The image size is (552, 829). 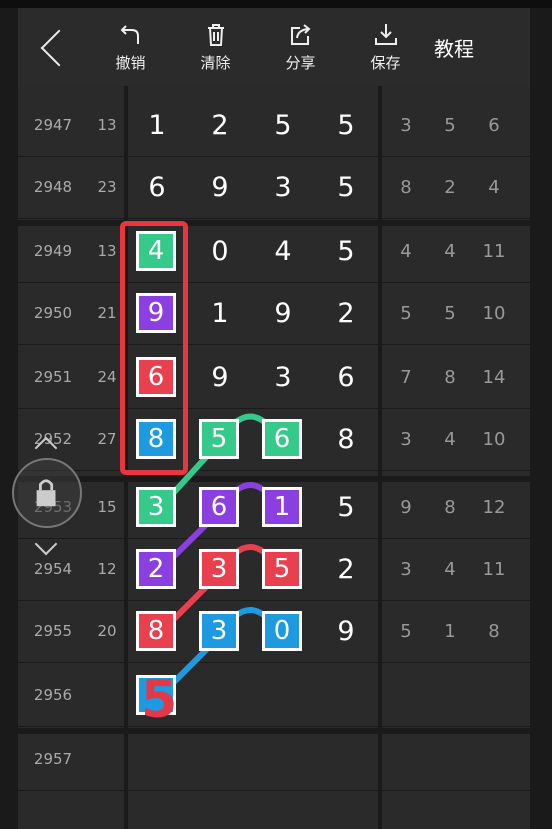 I want to click on connector-lines, so click(x=219, y=558).